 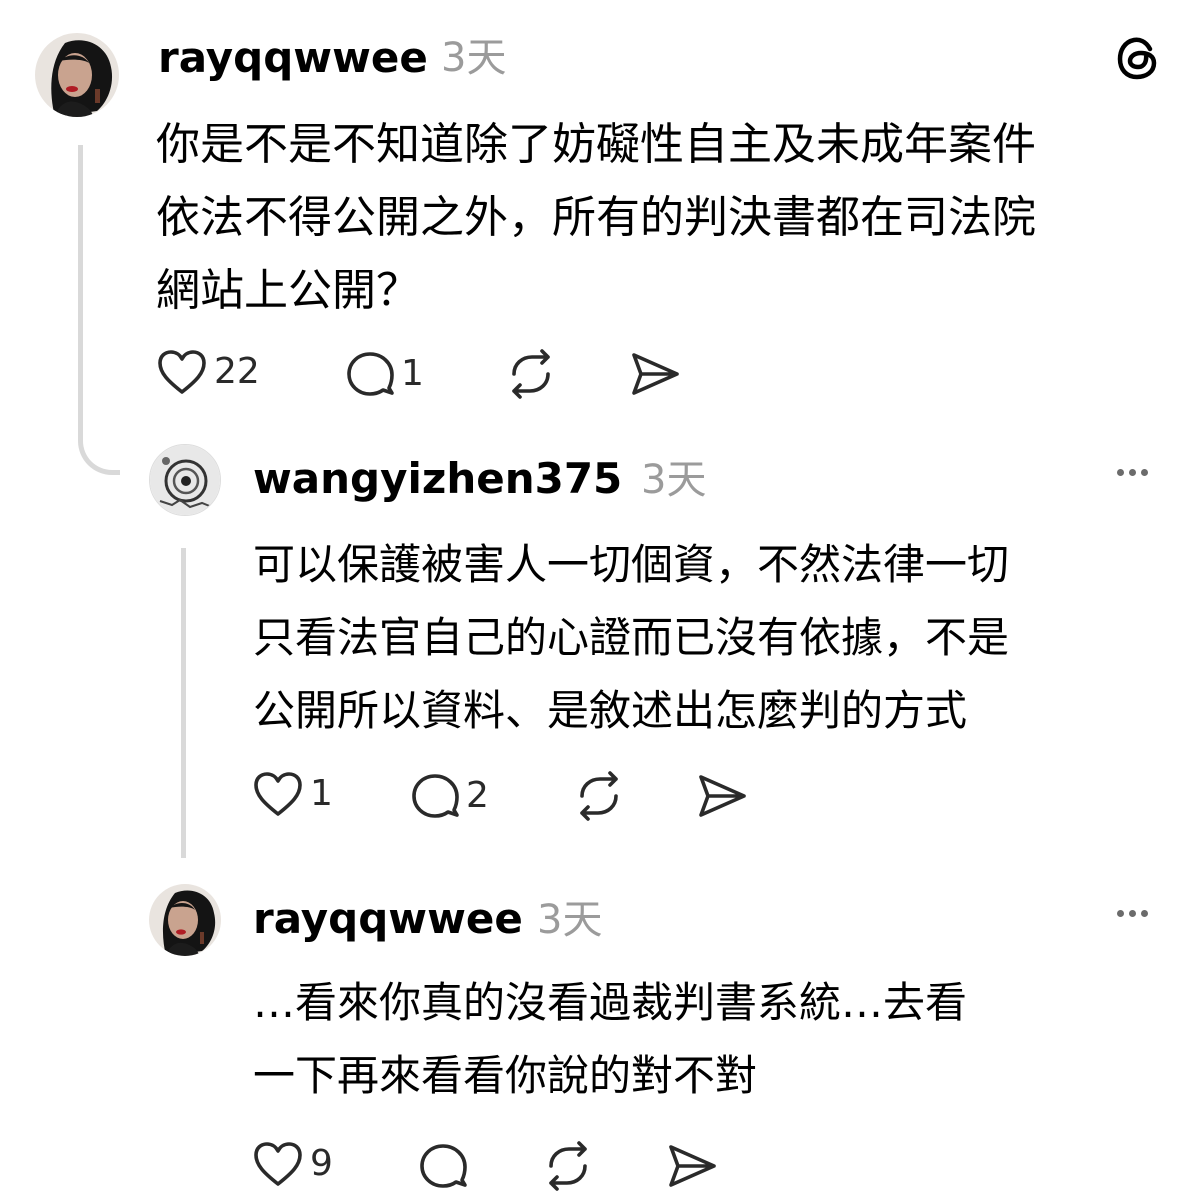 I want to click on comment-text-line: 公開所以資料、是敘述出怎麼判的方式, so click(x=610, y=710).